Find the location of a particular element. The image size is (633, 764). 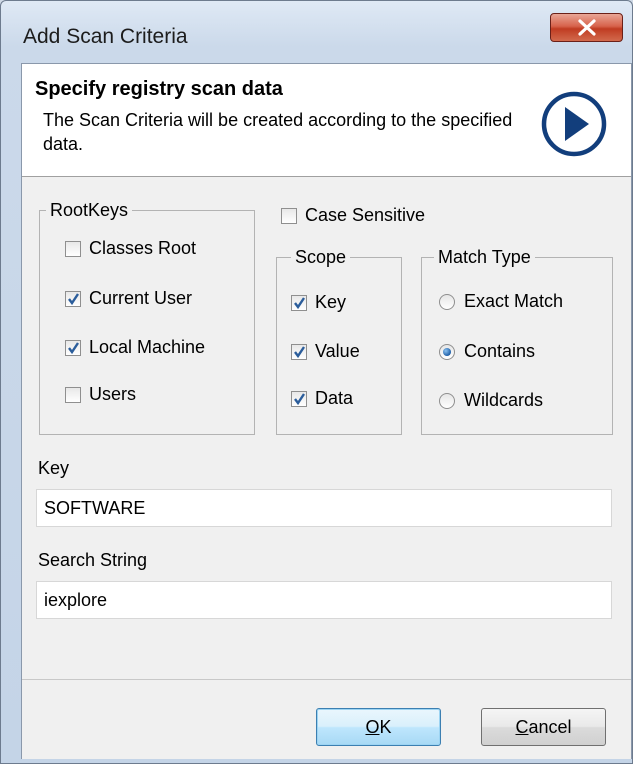

contains-radio: Contains is located at coordinates (487, 351).